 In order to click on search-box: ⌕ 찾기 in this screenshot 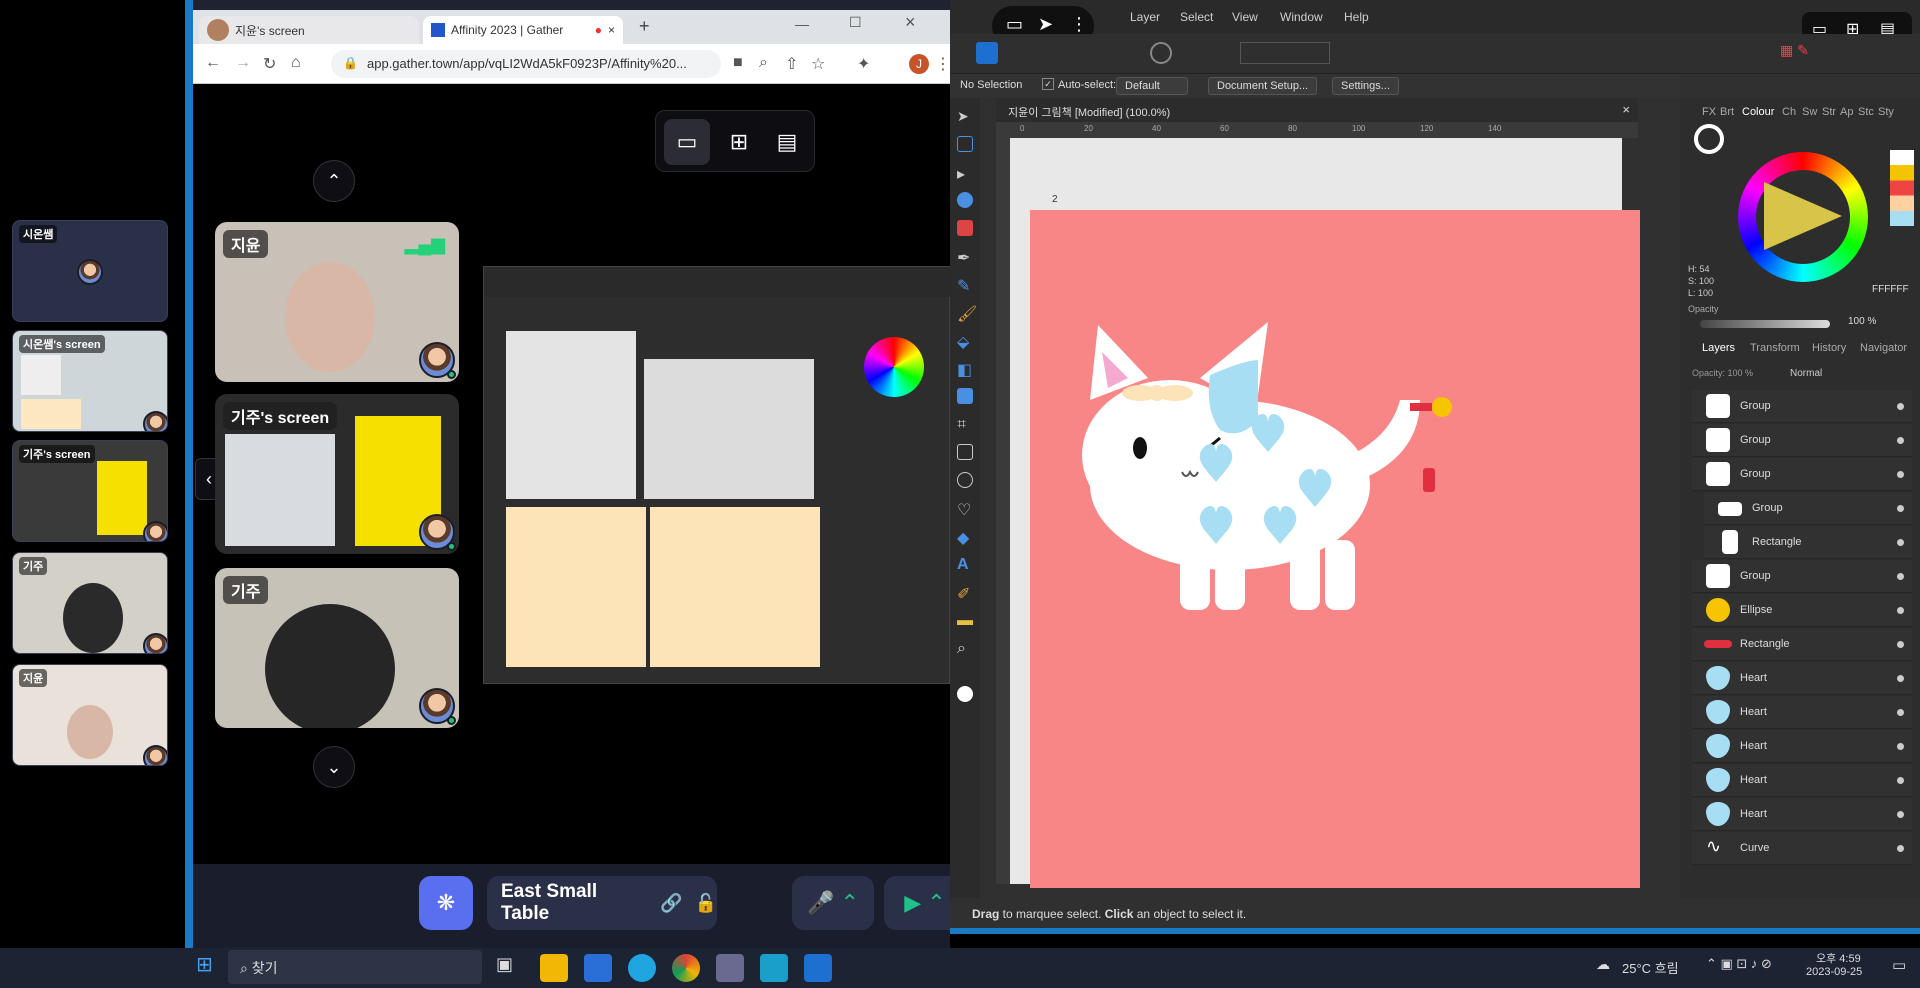, I will do `click(355, 967)`.